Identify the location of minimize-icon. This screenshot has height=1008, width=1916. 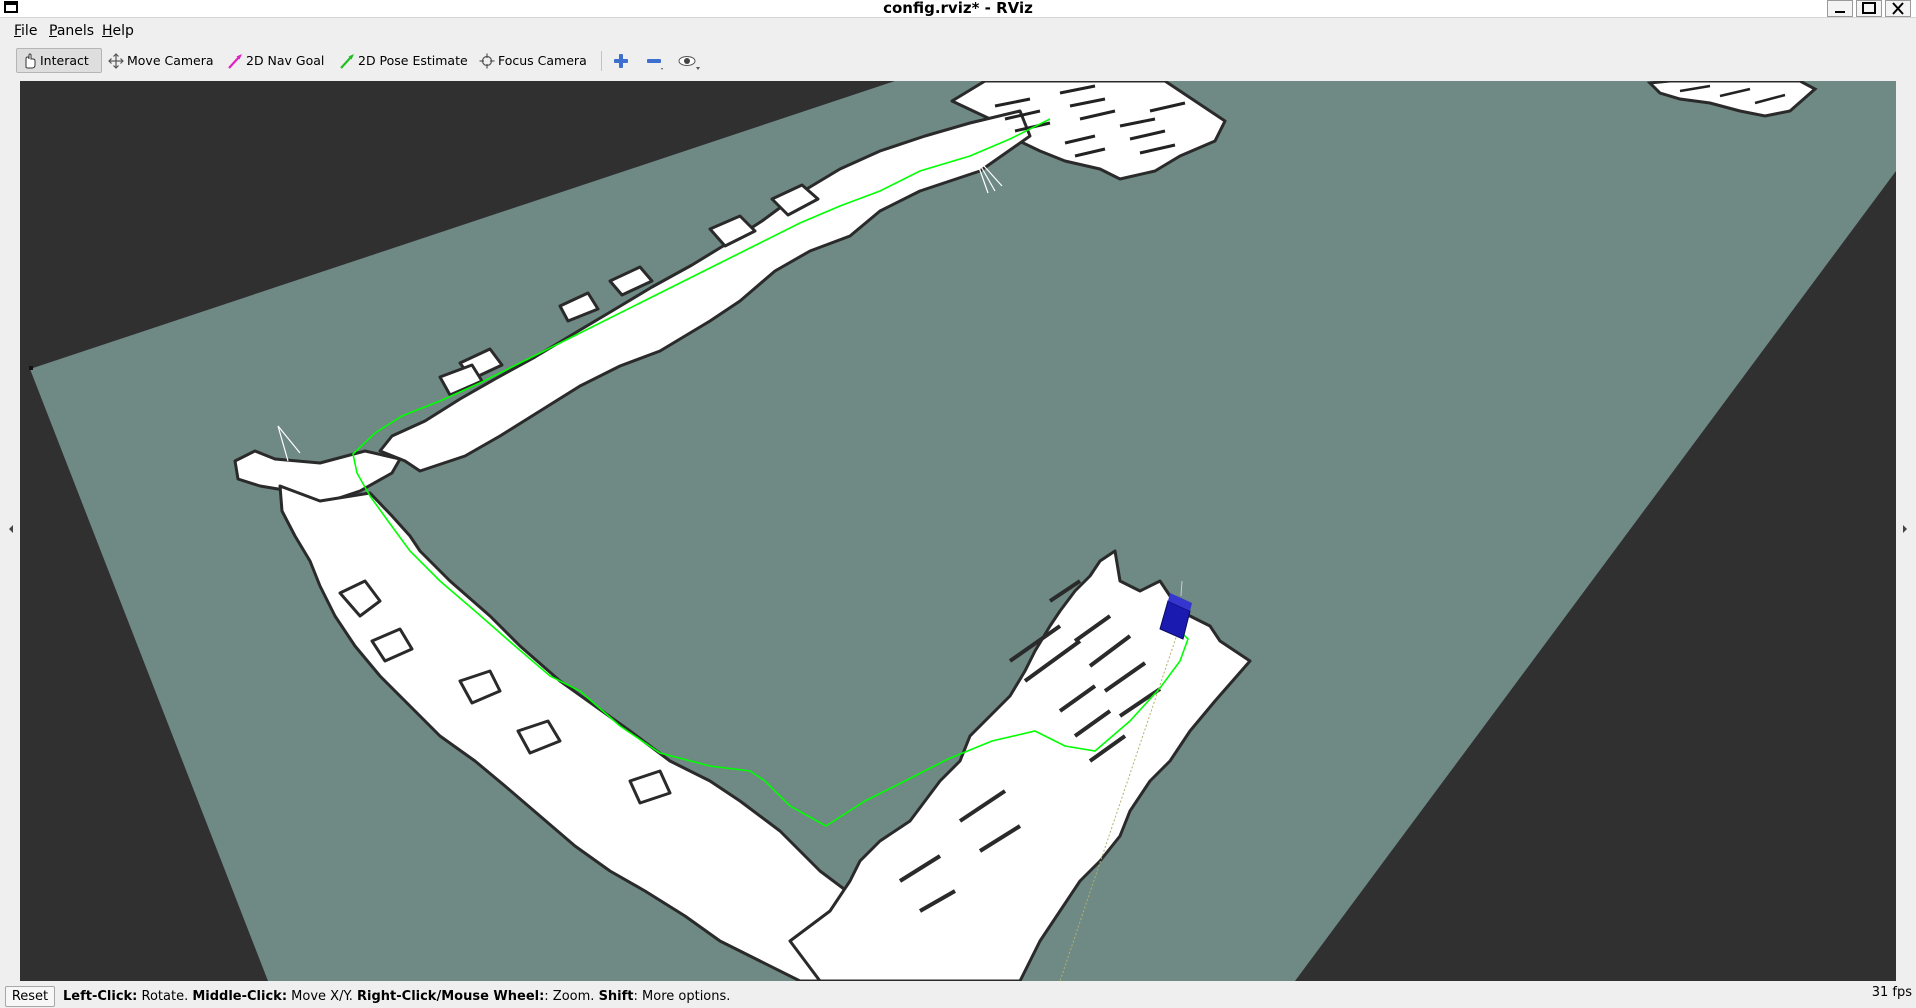
(1840, 12).